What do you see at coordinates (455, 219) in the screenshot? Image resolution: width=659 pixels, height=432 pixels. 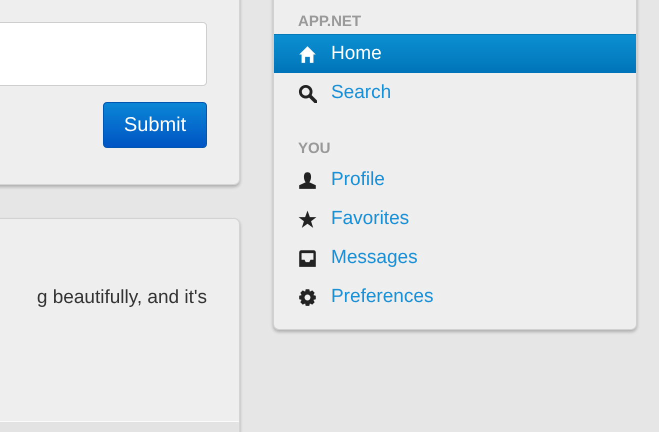 I see `nav-item: Favorites` at bounding box center [455, 219].